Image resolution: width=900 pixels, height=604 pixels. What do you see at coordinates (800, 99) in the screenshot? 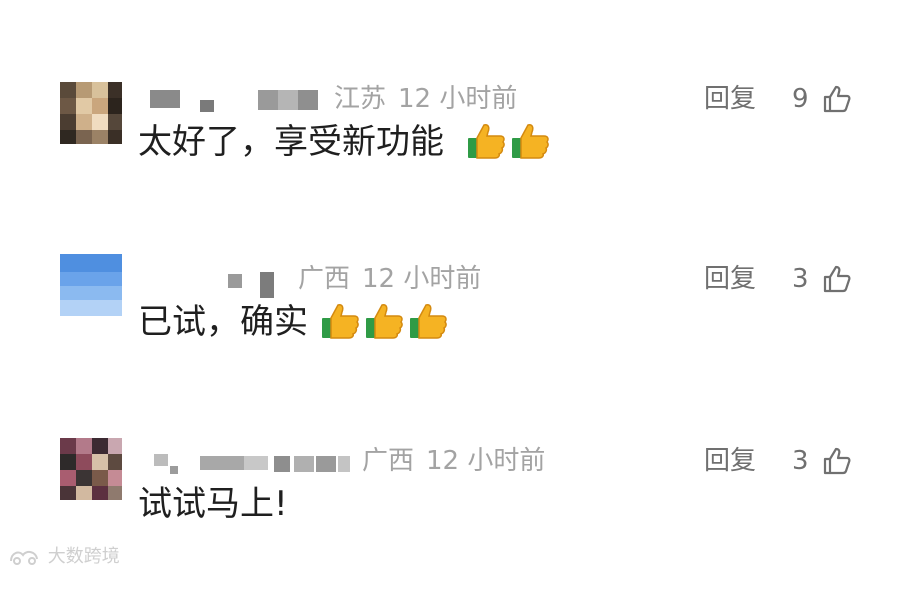
I see `like-count: 9` at bounding box center [800, 99].